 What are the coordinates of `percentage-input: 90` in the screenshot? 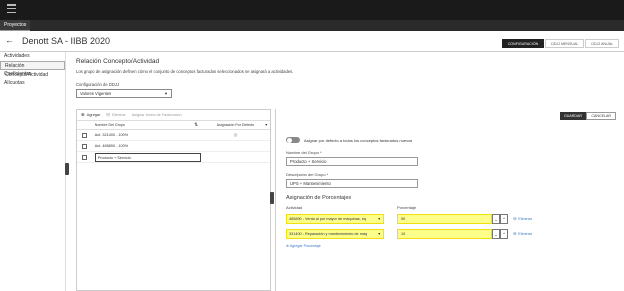 It's located at (444, 219).